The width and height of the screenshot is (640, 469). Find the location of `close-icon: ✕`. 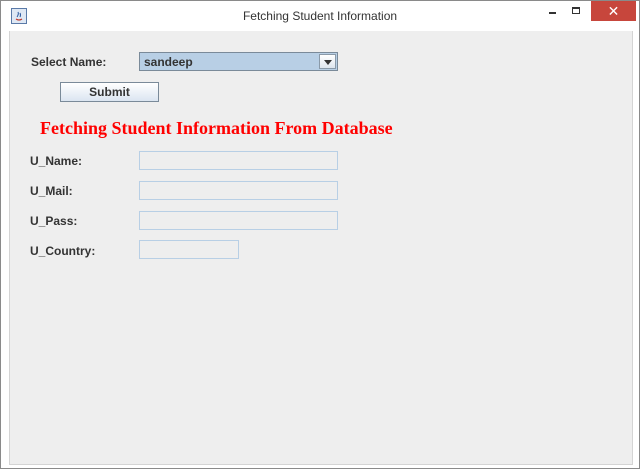

close-icon: ✕ is located at coordinates (613, 11).